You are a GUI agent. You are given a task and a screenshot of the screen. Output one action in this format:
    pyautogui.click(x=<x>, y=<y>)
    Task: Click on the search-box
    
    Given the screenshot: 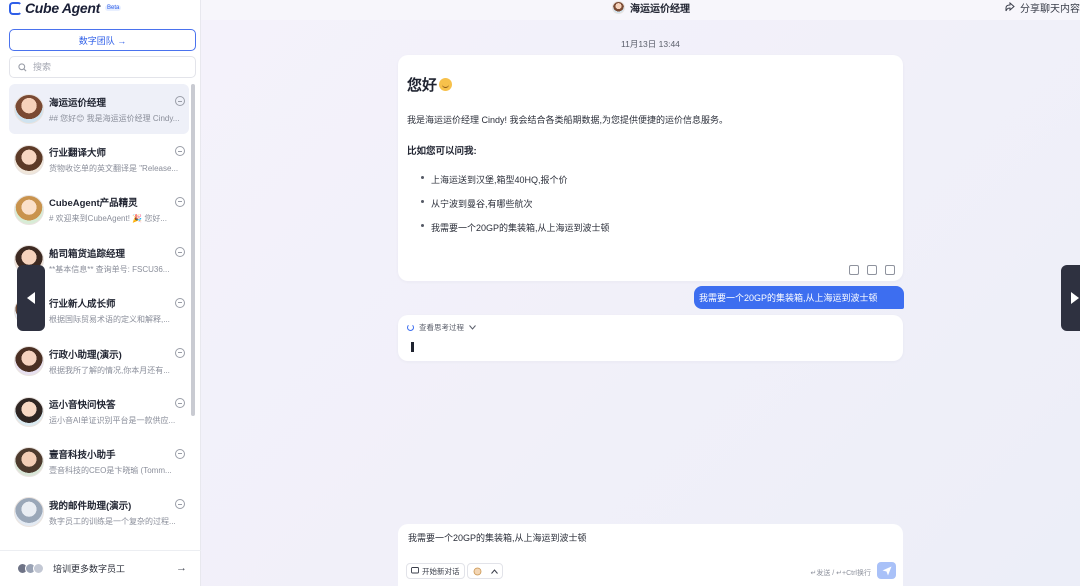 What is the action you would take?
    pyautogui.click(x=102, y=67)
    